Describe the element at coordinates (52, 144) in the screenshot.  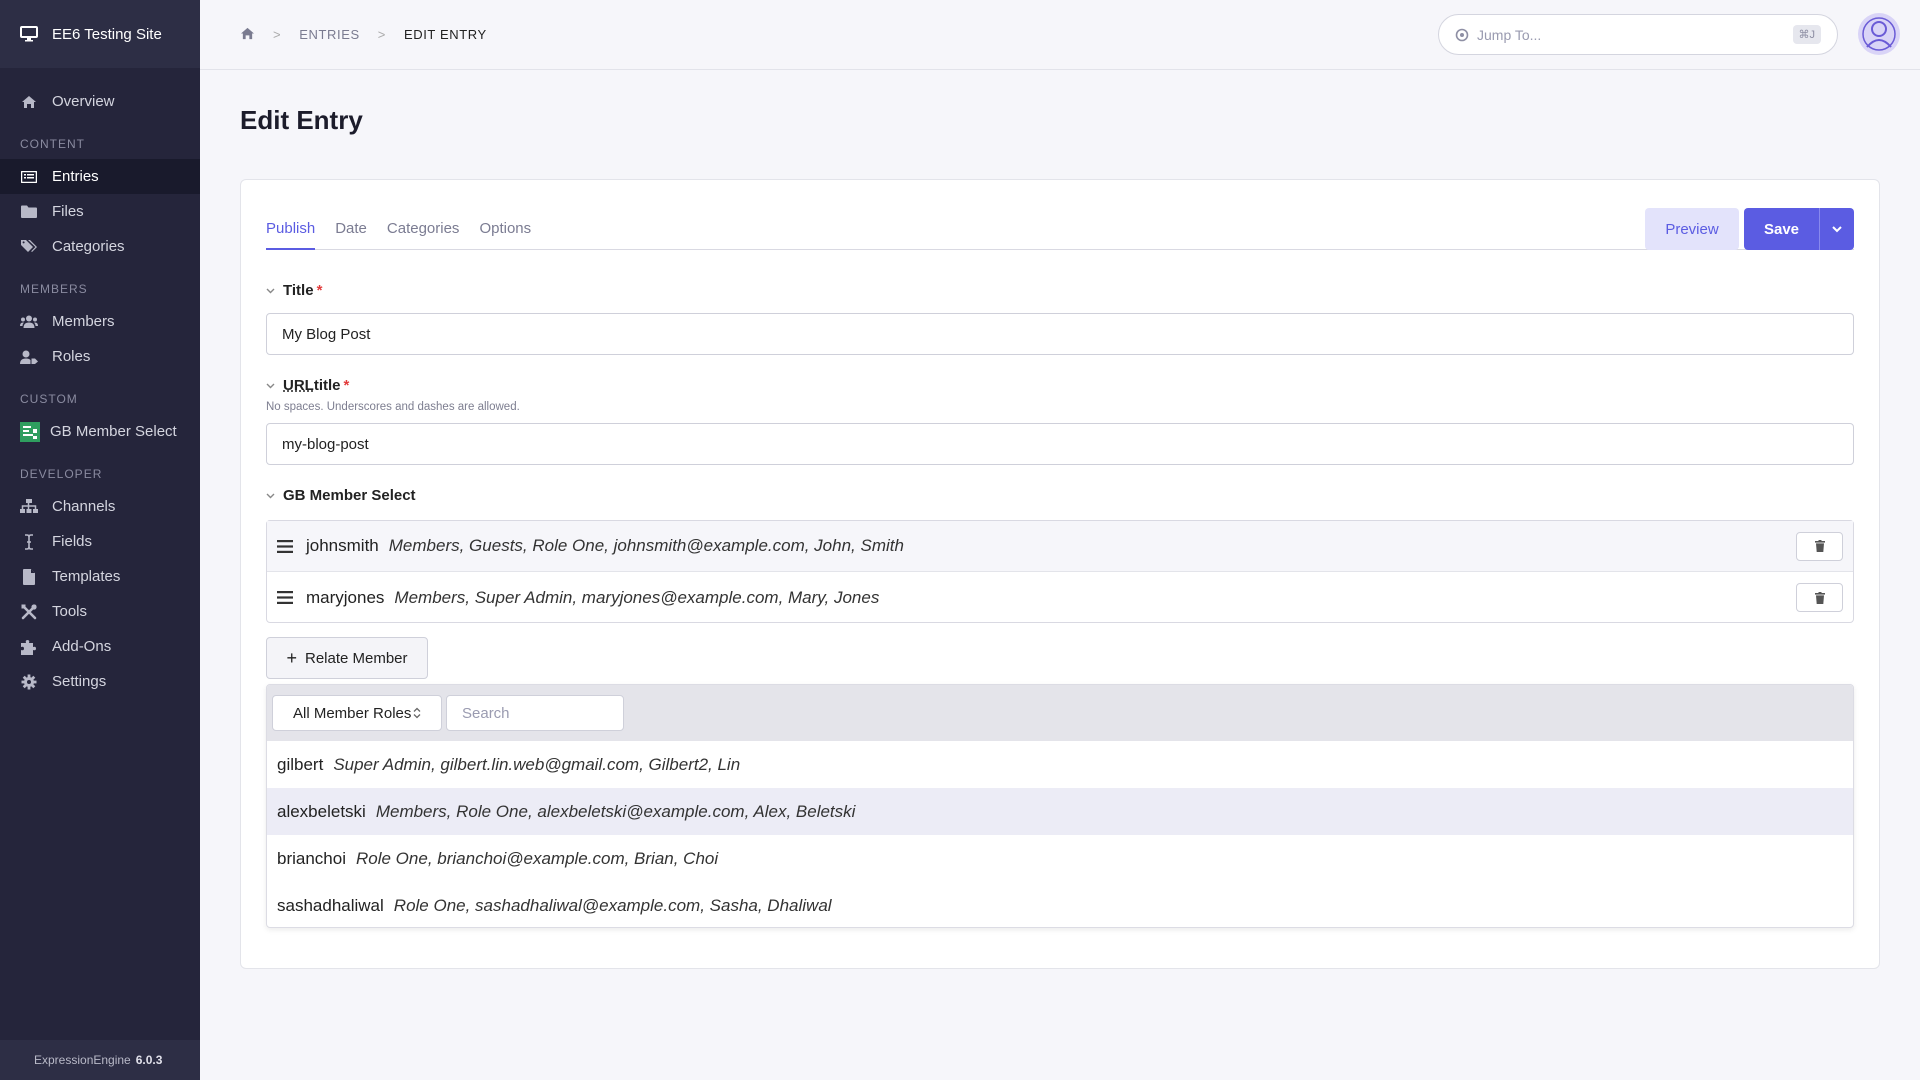
I see `nav-section-content: CONTENT` at that location.